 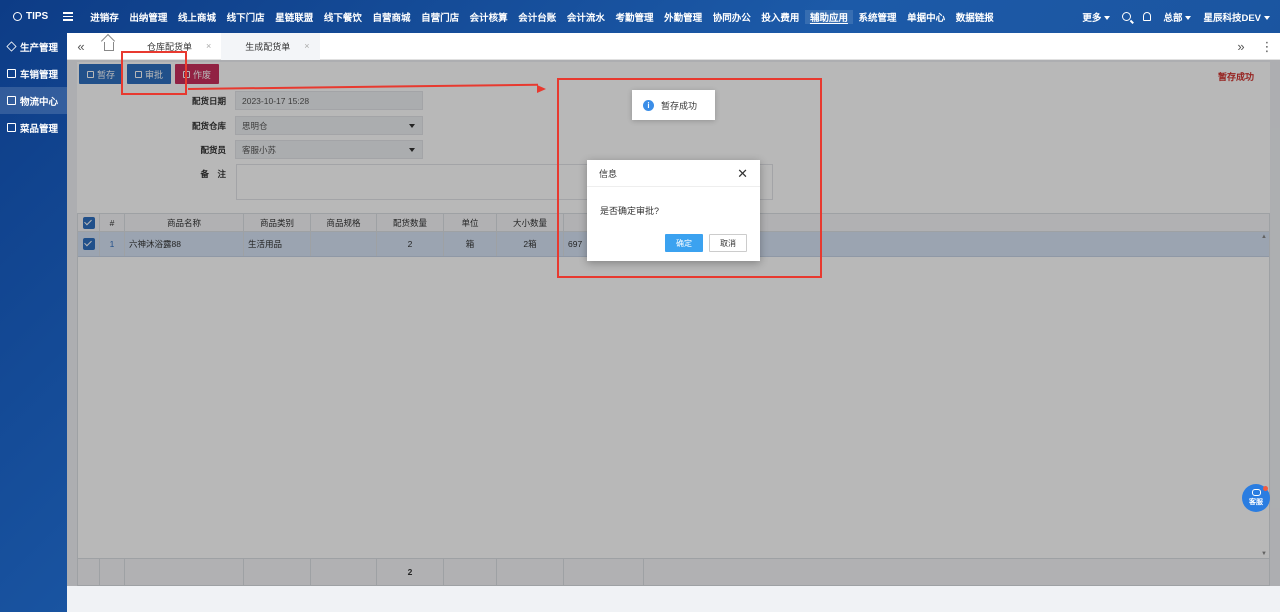 What do you see at coordinates (1232, 18) in the screenshot?
I see `company-label: 星辰科技DEV` at bounding box center [1232, 18].